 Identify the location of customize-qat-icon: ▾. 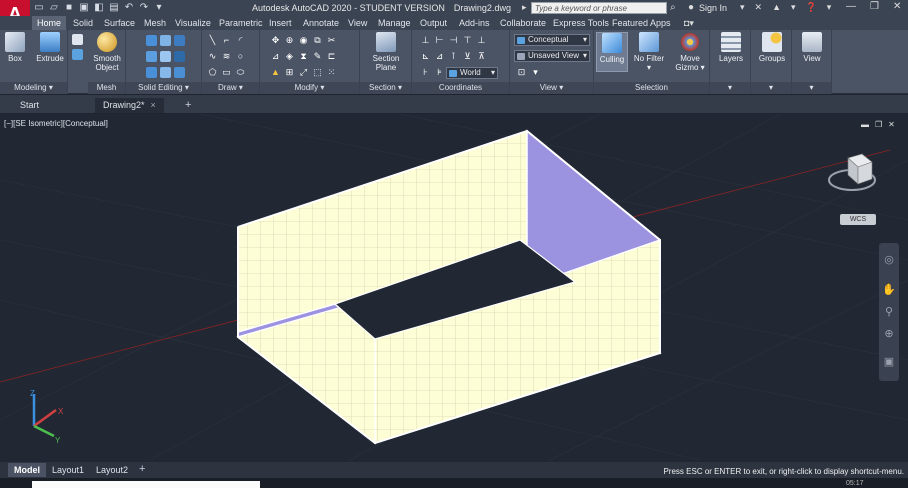
(159, 7).